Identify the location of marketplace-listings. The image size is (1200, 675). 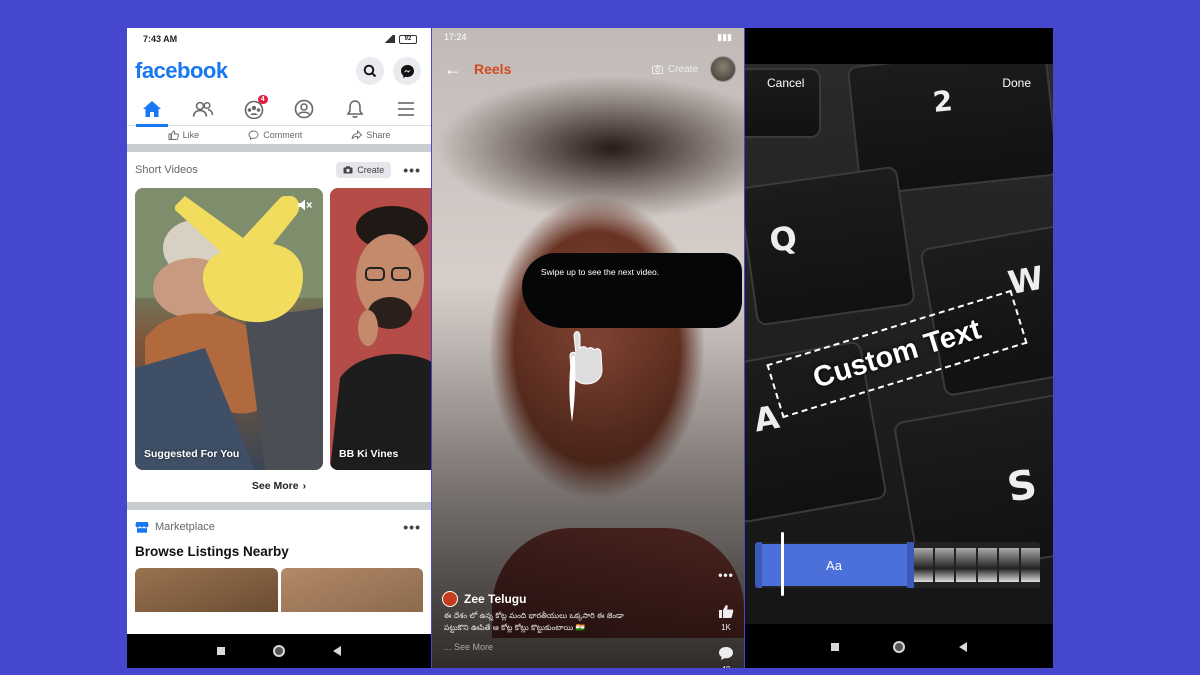
(279, 588).